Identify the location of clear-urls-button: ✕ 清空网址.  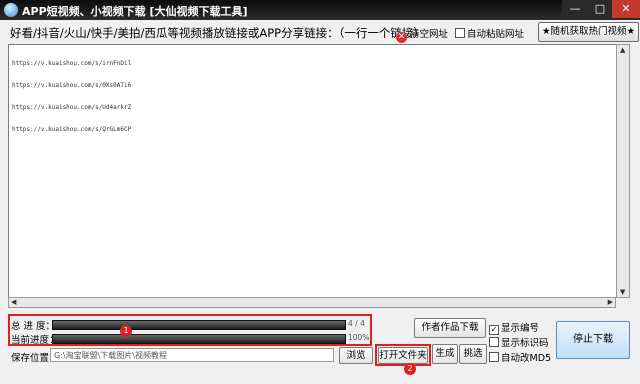
(422, 34).